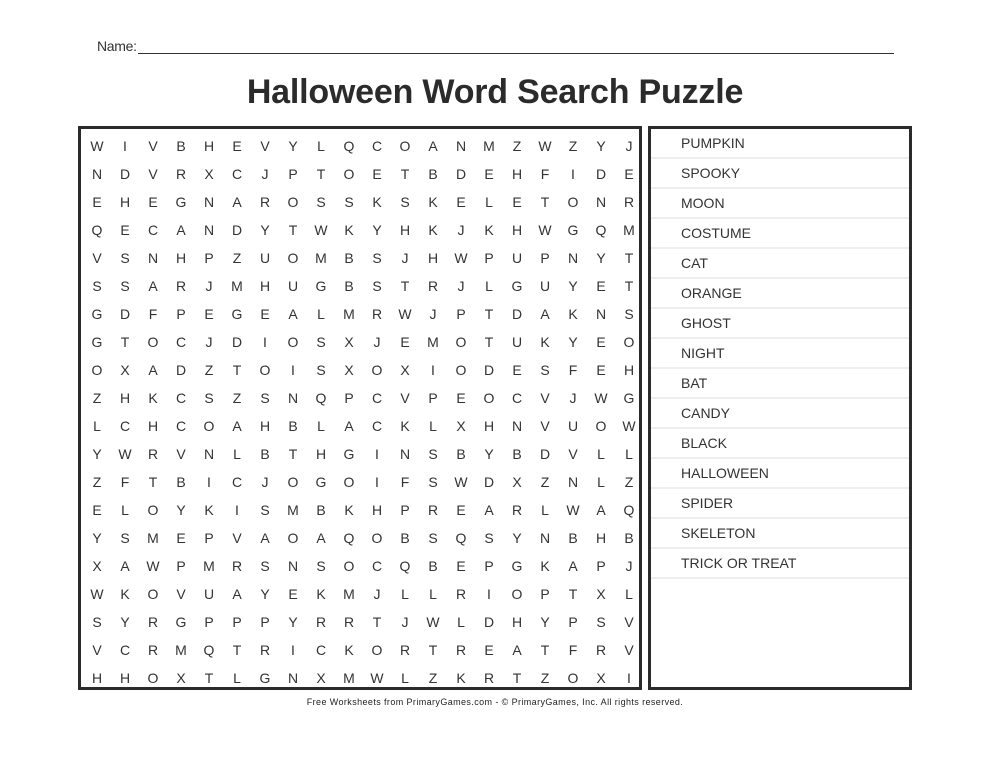 This screenshot has width=990, height=765. I want to click on grid-cell: Q, so click(405, 566).